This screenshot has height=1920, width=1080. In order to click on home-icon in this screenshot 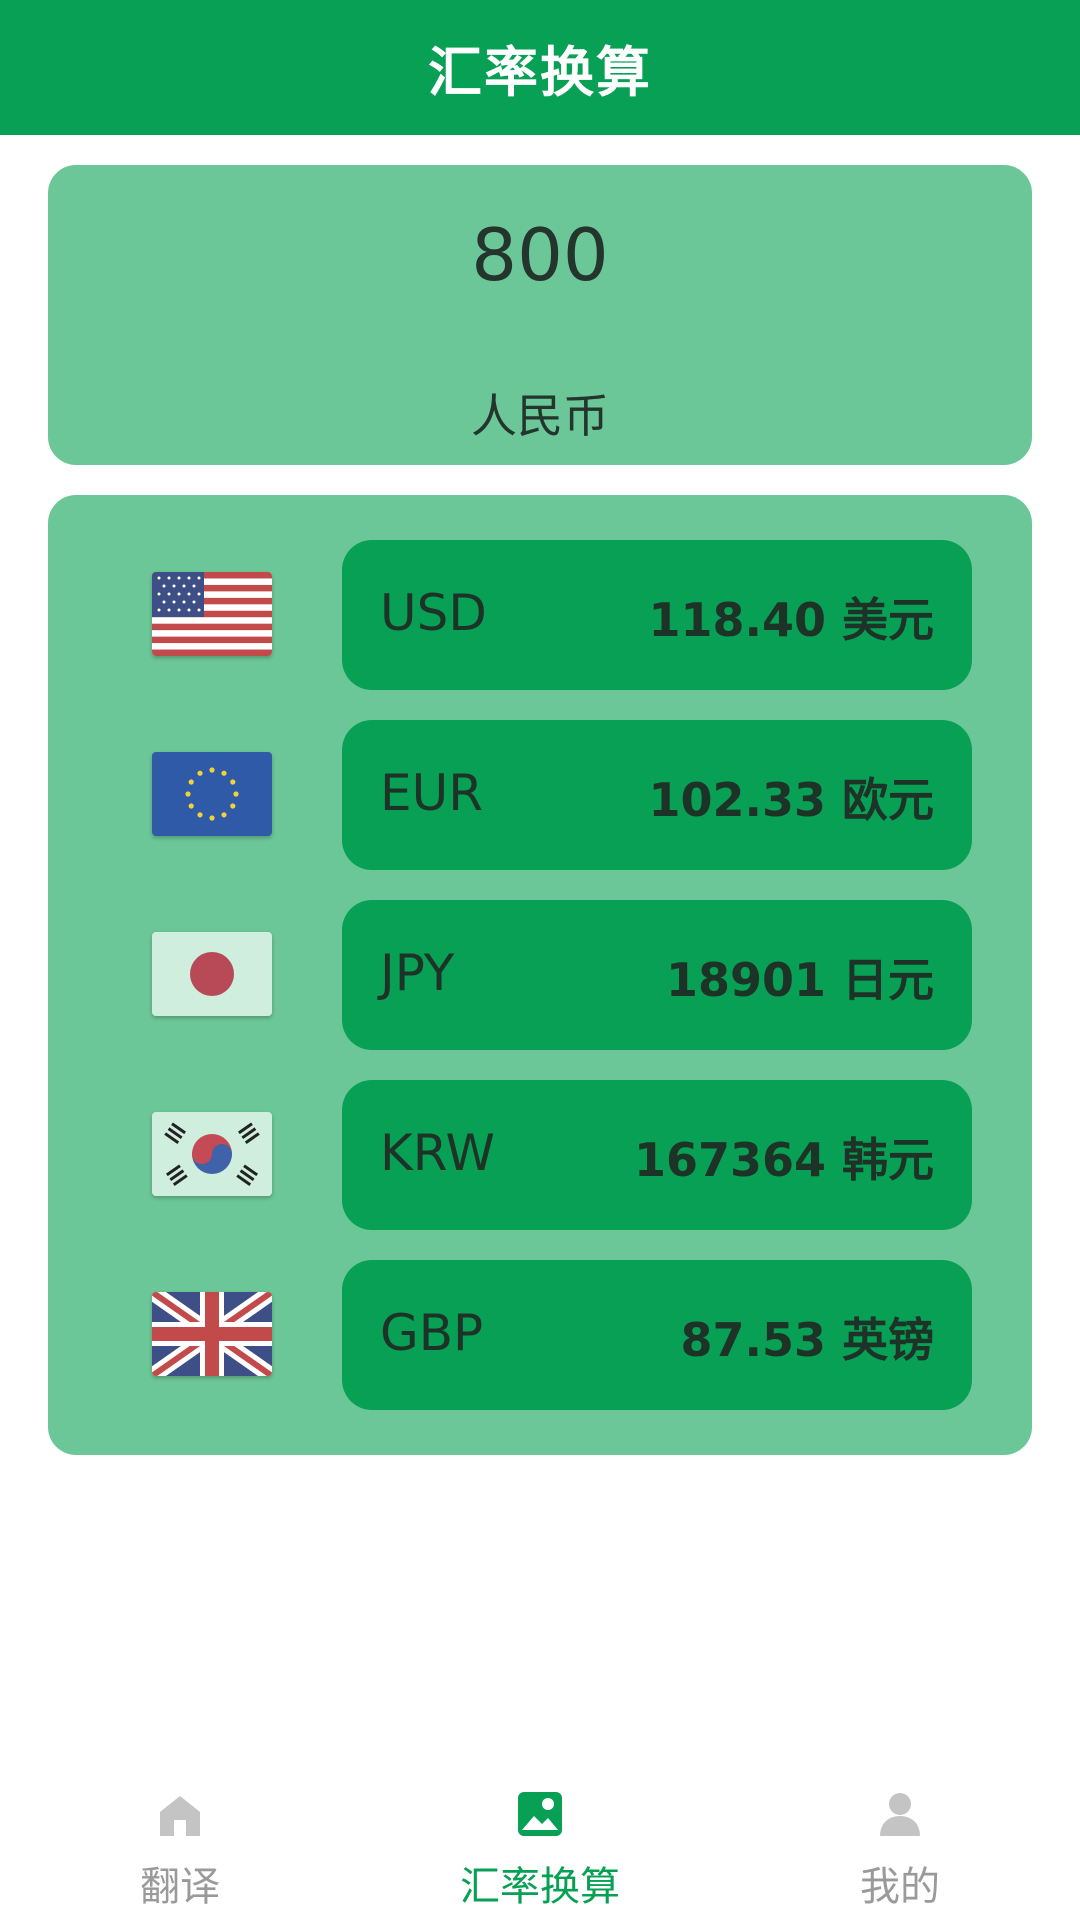, I will do `click(180, 1816)`.